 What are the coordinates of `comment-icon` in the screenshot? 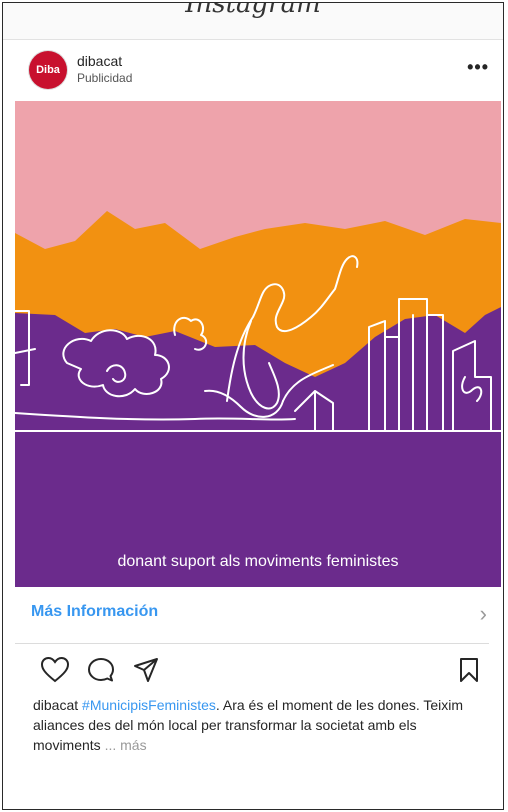 It's located at (101, 672).